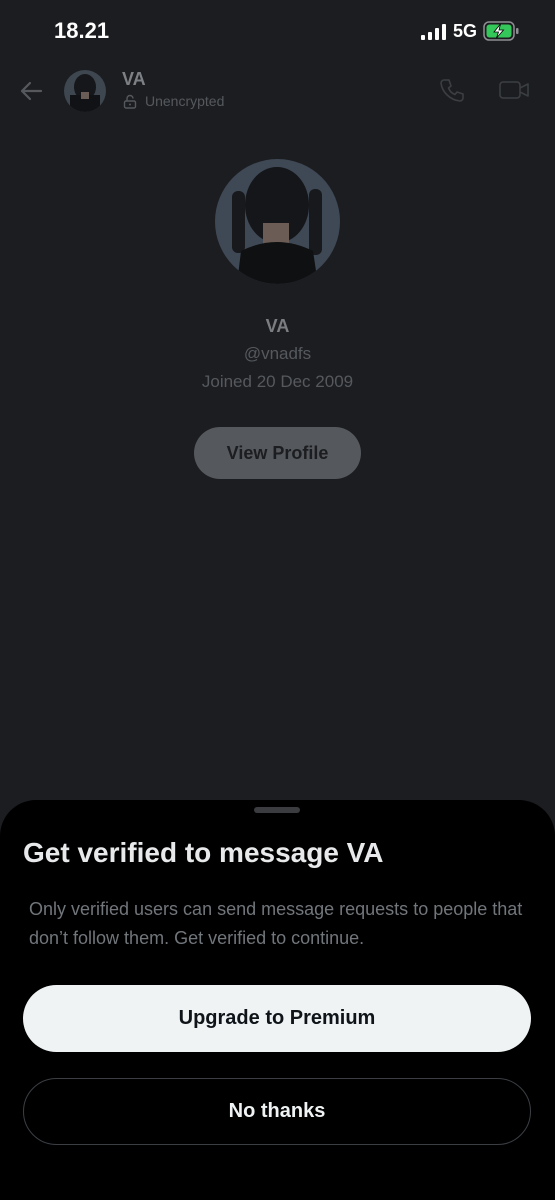  I want to click on upgrade-to-premium-button: Upgrade to Premium, so click(277, 1018).